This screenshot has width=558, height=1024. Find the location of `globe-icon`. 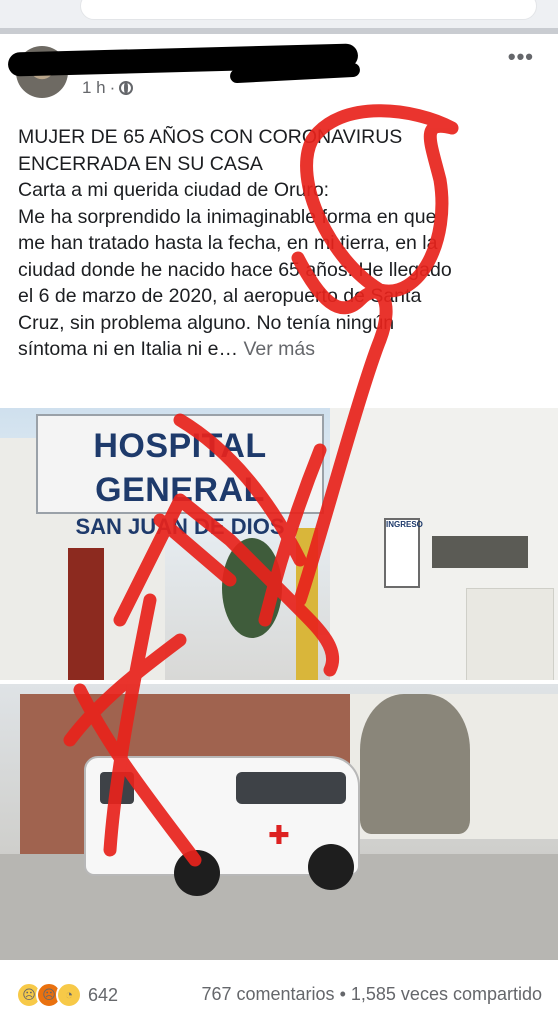

globe-icon is located at coordinates (126, 88).